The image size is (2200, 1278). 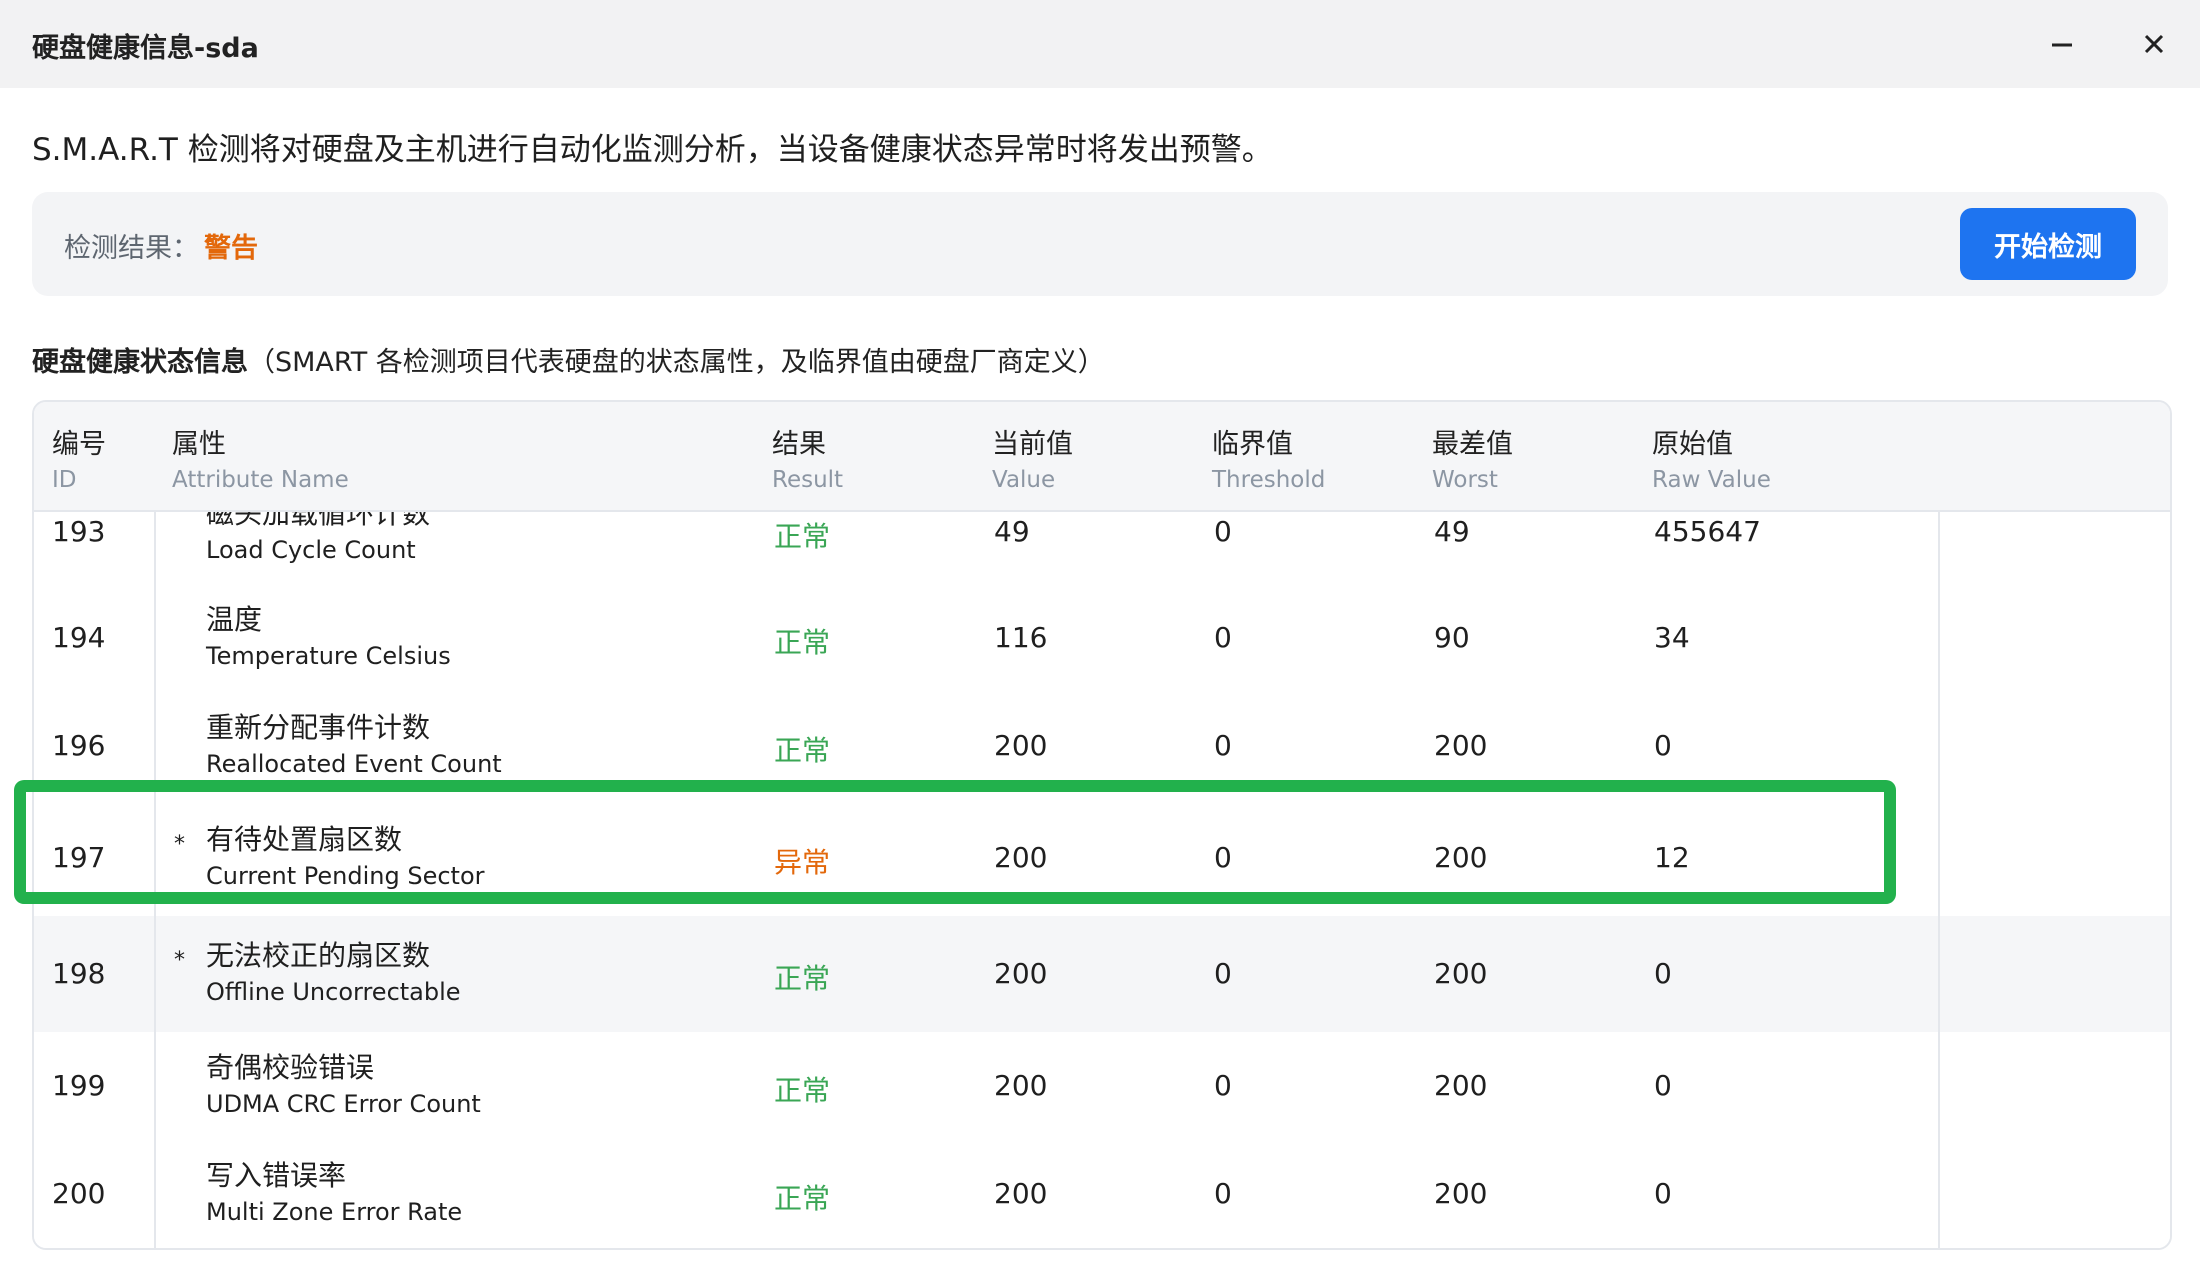 What do you see at coordinates (140, 362) in the screenshot?
I see `section-title-bold: 硬盘健康状态信息` at bounding box center [140, 362].